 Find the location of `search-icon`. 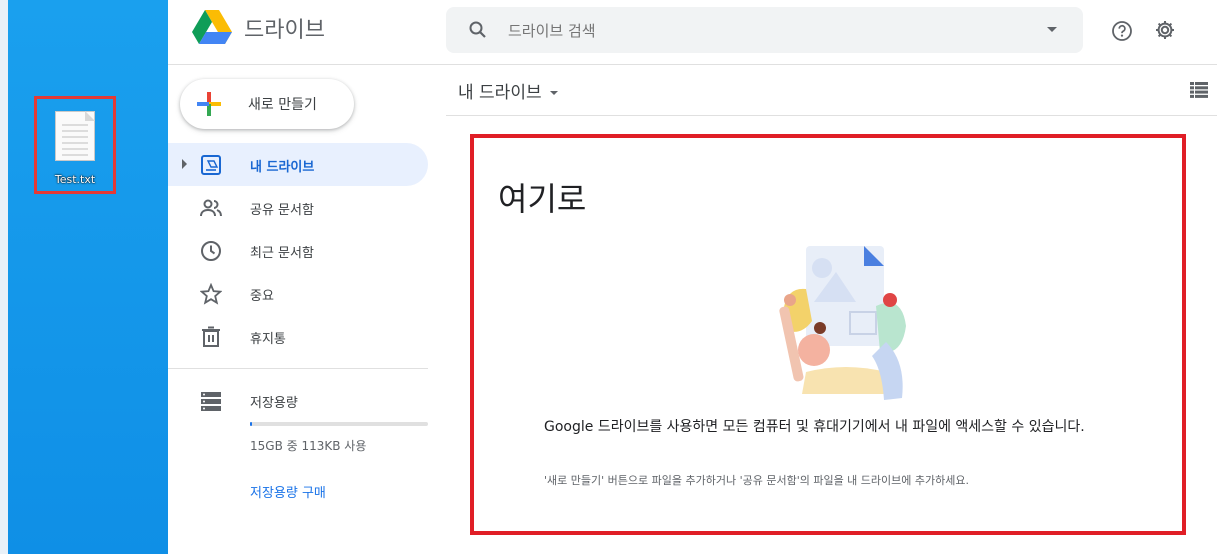

search-icon is located at coordinates (478, 30).